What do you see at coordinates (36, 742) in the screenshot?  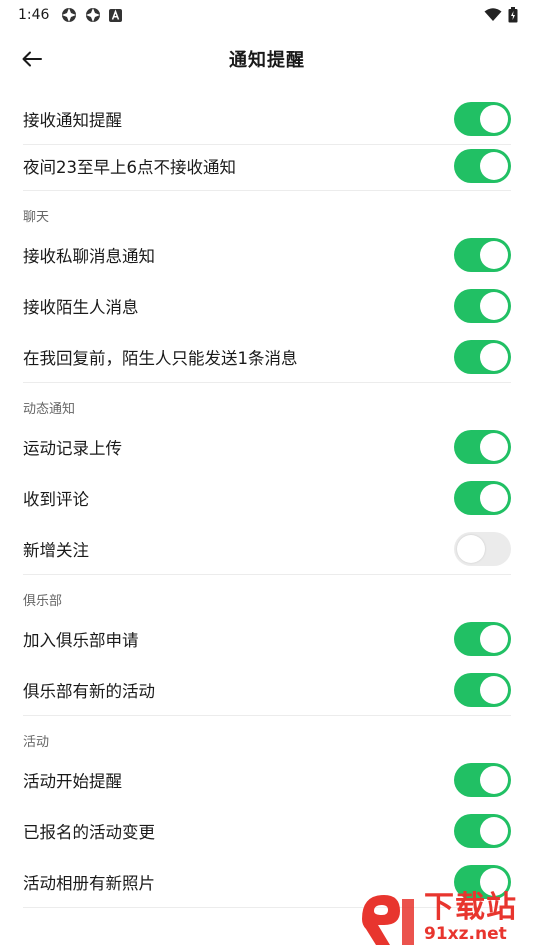 I see `section-title: 活动` at bounding box center [36, 742].